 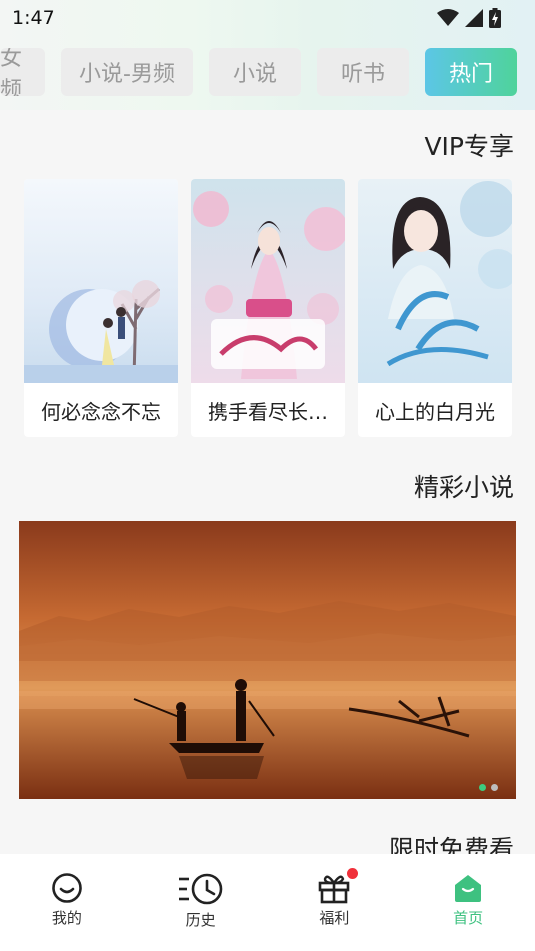 I want to click on history-clock-icon, so click(x=200, y=889).